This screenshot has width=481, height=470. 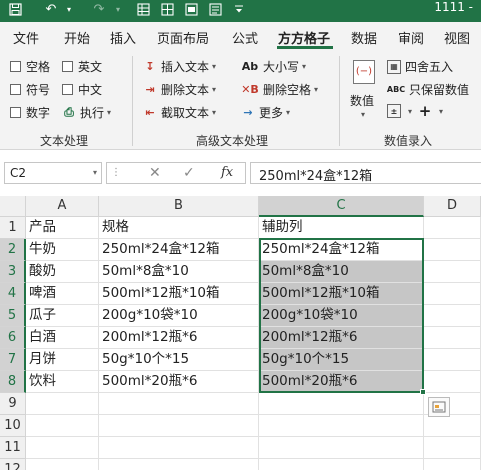 I want to click on more-button: → 更多 ▾, so click(x=265, y=112).